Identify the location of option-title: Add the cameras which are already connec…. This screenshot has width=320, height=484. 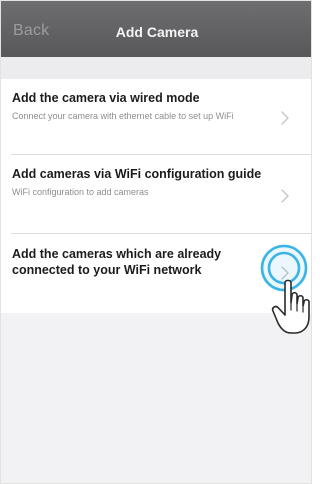
(117, 262).